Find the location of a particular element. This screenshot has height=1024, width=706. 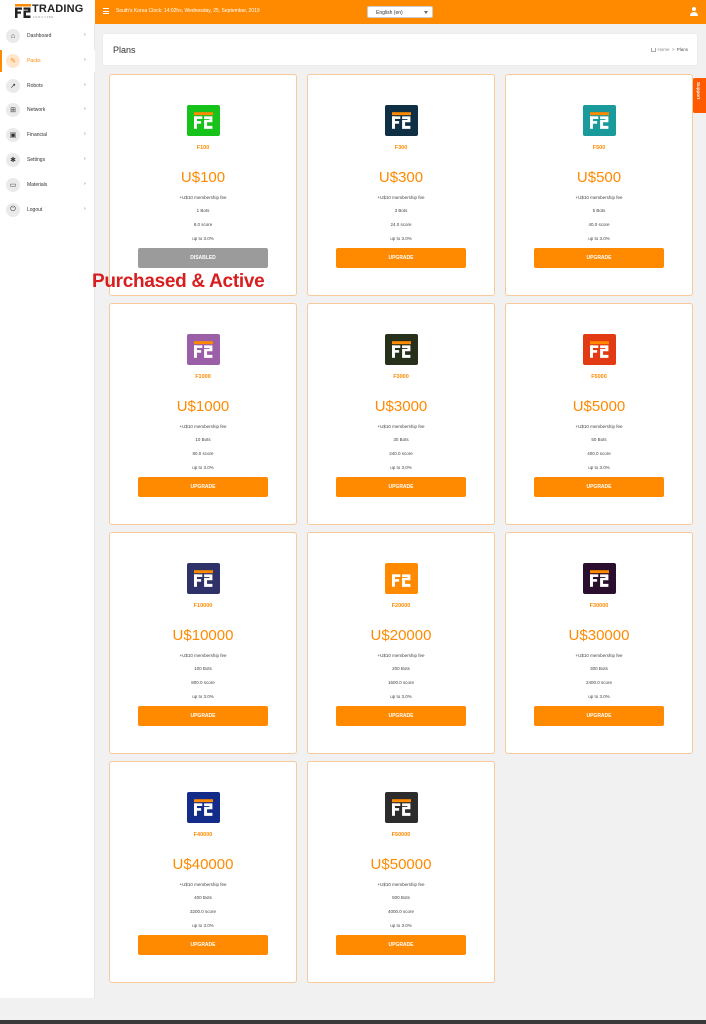

plan-price: U$10000 is located at coordinates (203, 635).